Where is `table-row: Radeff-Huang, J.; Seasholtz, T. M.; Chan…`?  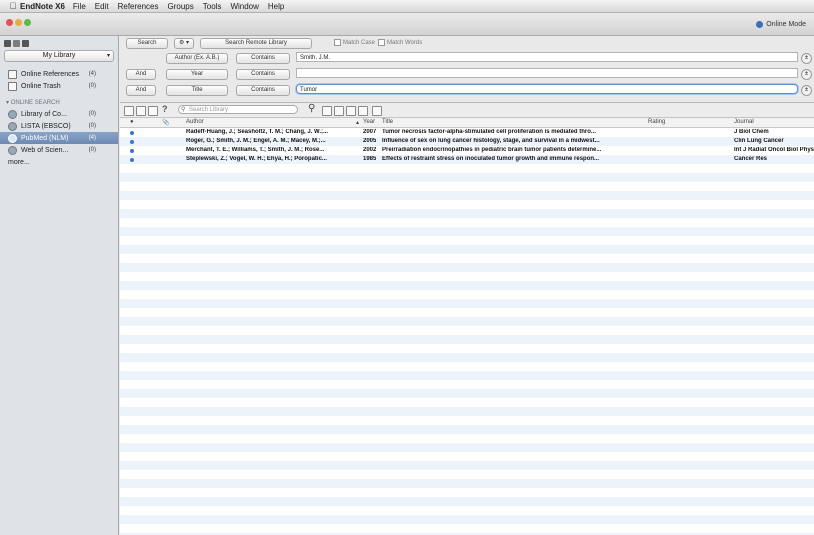 table-row: Radeff-Huang, J.; Seasholtz, T. M.; Chan… is located at coordinates (467, 132).